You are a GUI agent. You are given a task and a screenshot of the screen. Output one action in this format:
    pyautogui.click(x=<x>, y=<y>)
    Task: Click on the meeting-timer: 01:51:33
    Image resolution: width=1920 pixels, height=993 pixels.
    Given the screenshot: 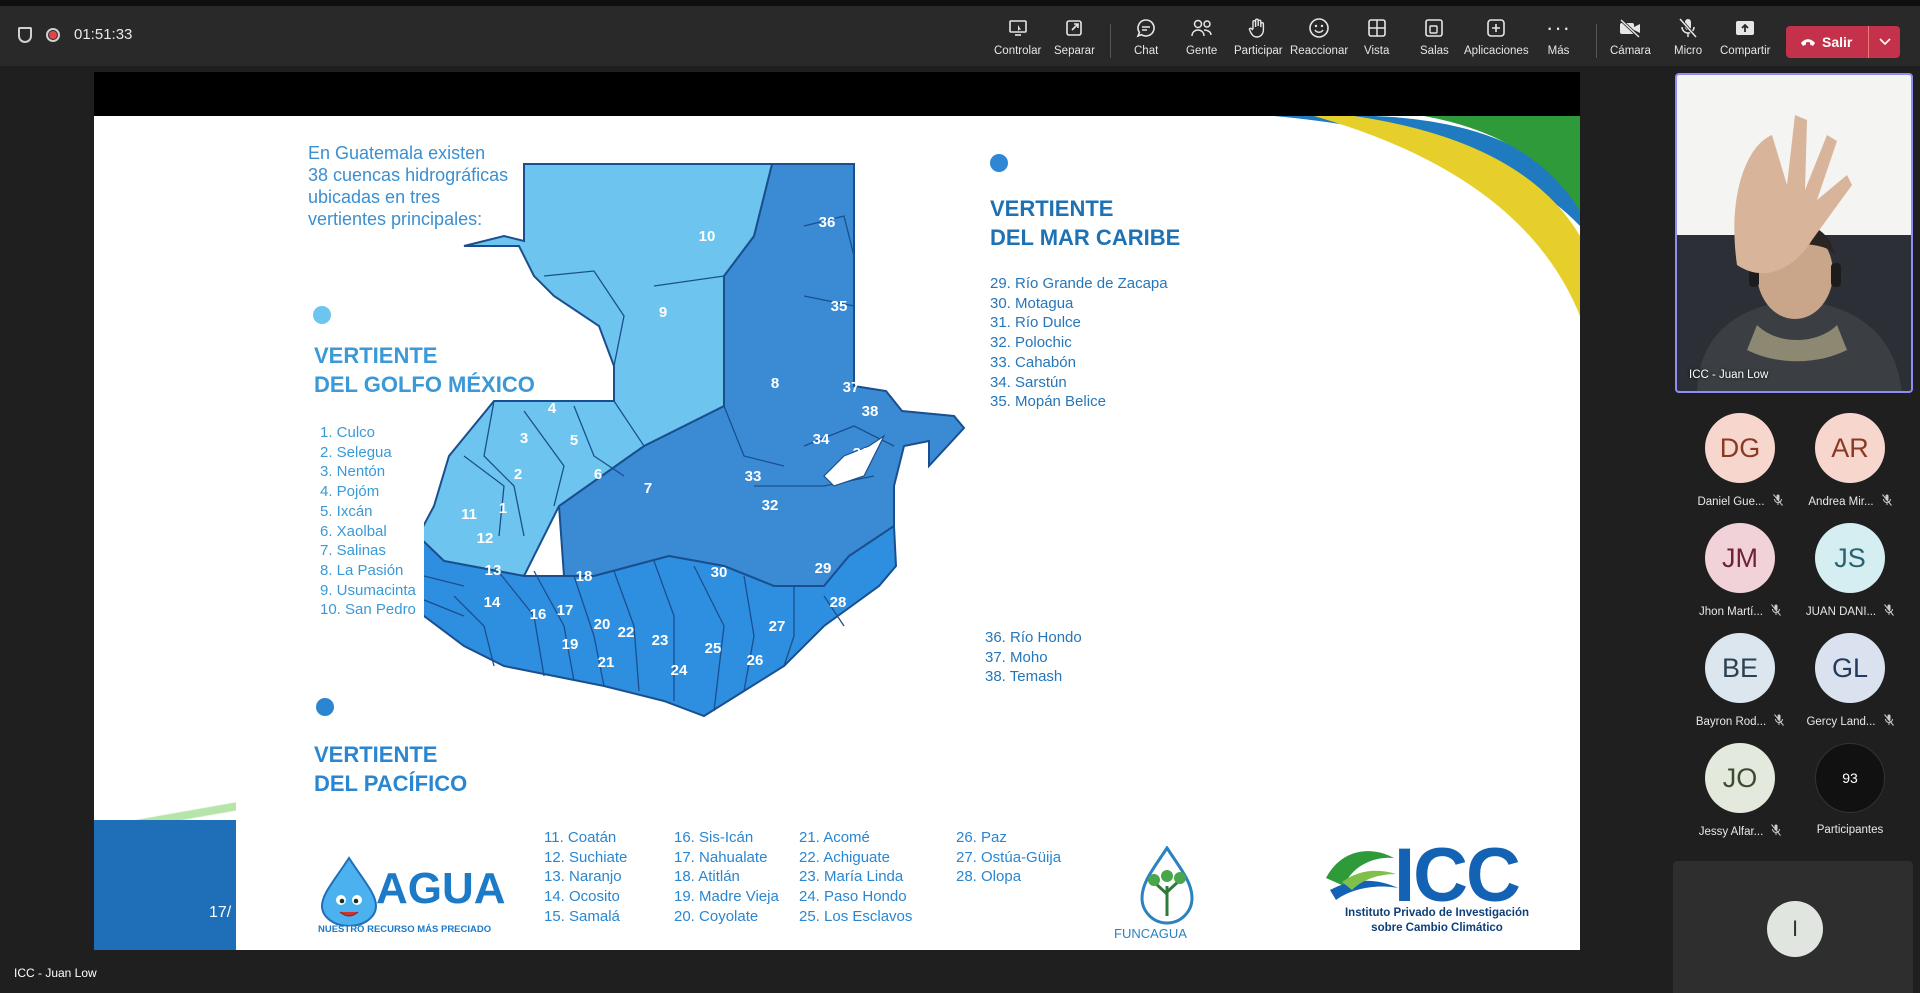 What is the action you would take?
    pyautogui.click(x=103, y=34)
    